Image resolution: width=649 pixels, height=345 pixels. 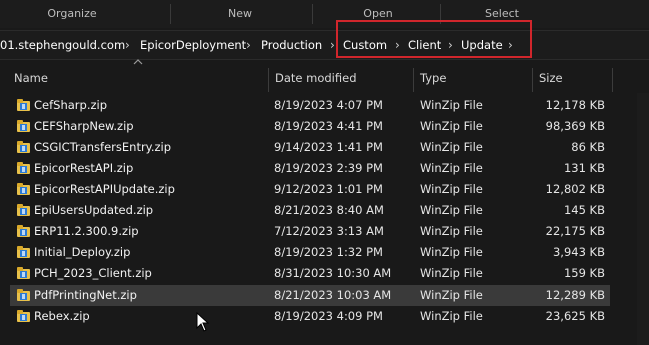 What do you see at coordinates (328, 252) in the screenshot?
I see `file-date: 8/19/2023 1:32 PM` at bounding box center [328, 252].